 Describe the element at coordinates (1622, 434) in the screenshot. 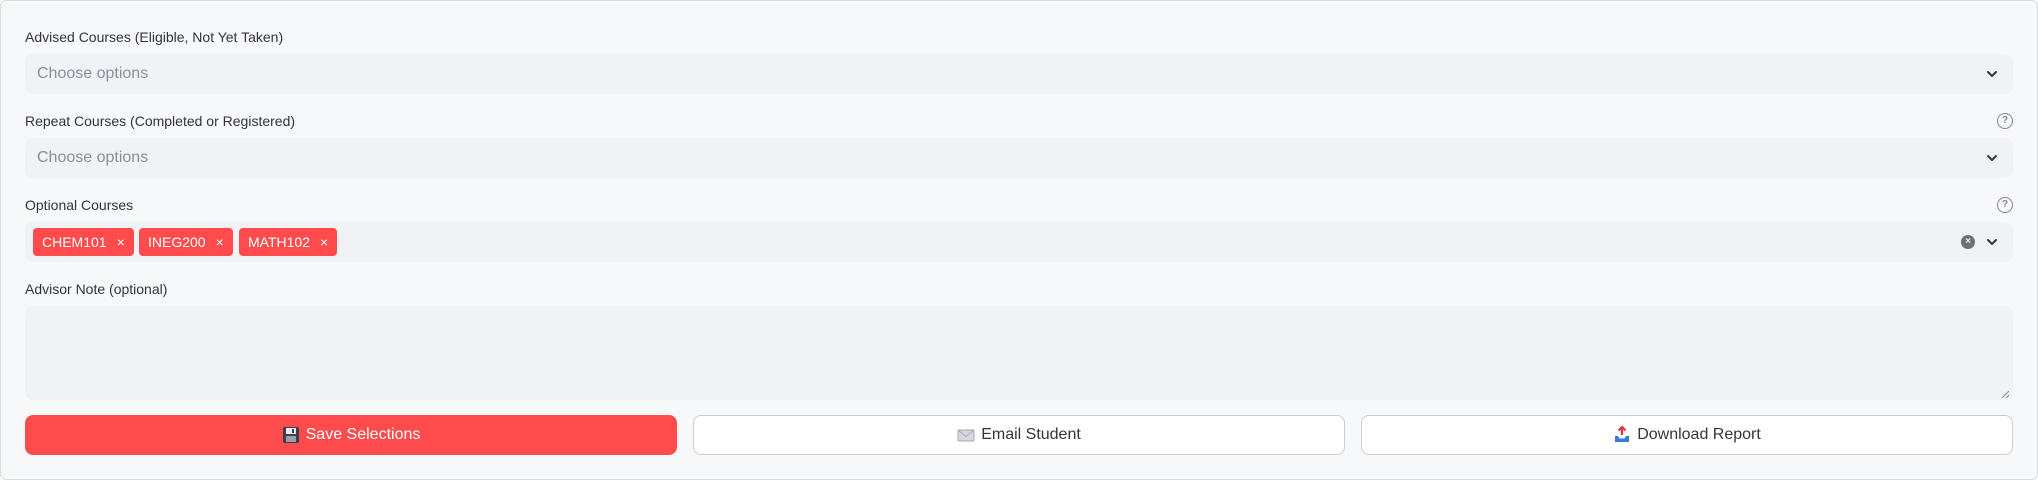

I see `outbox-tray-icon` at that location.